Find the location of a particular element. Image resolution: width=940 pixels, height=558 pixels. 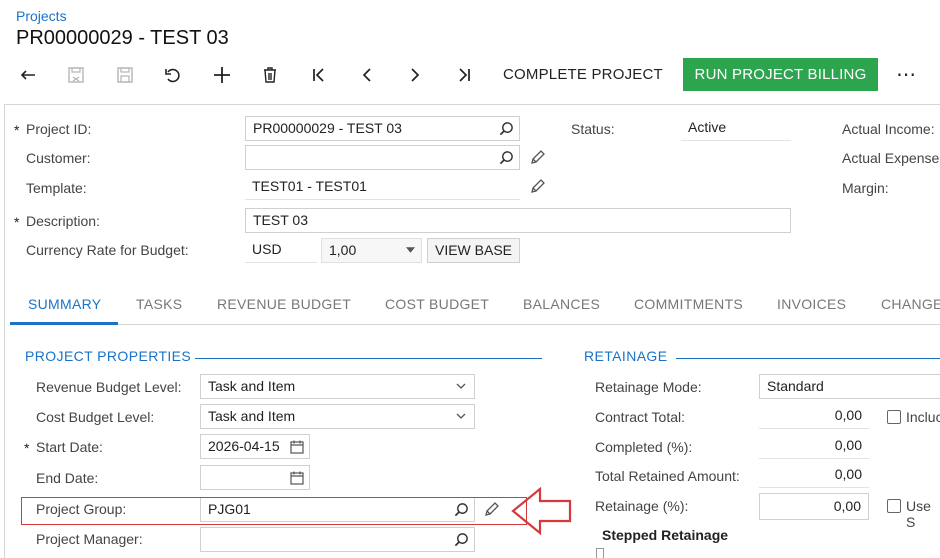

project-properties-title: PROJECT PROPERTIES is located at coordinates (108, 356).